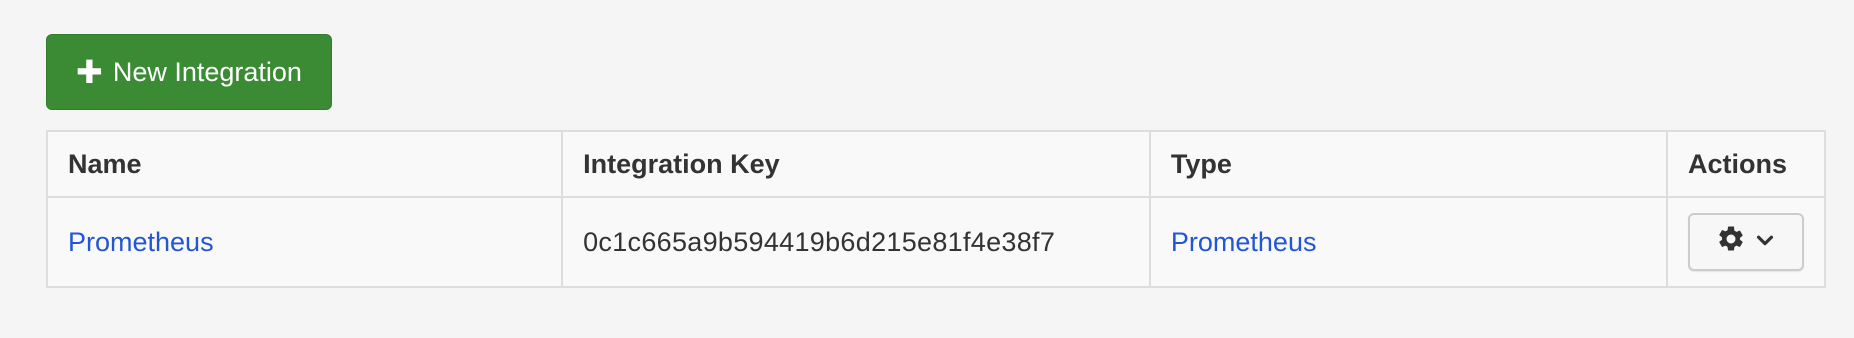 This screenshot has width=1854, height=338. Describe the element at coordinates (1765, 242) in the screenshot. I see `chevron-down-icon` at that location.